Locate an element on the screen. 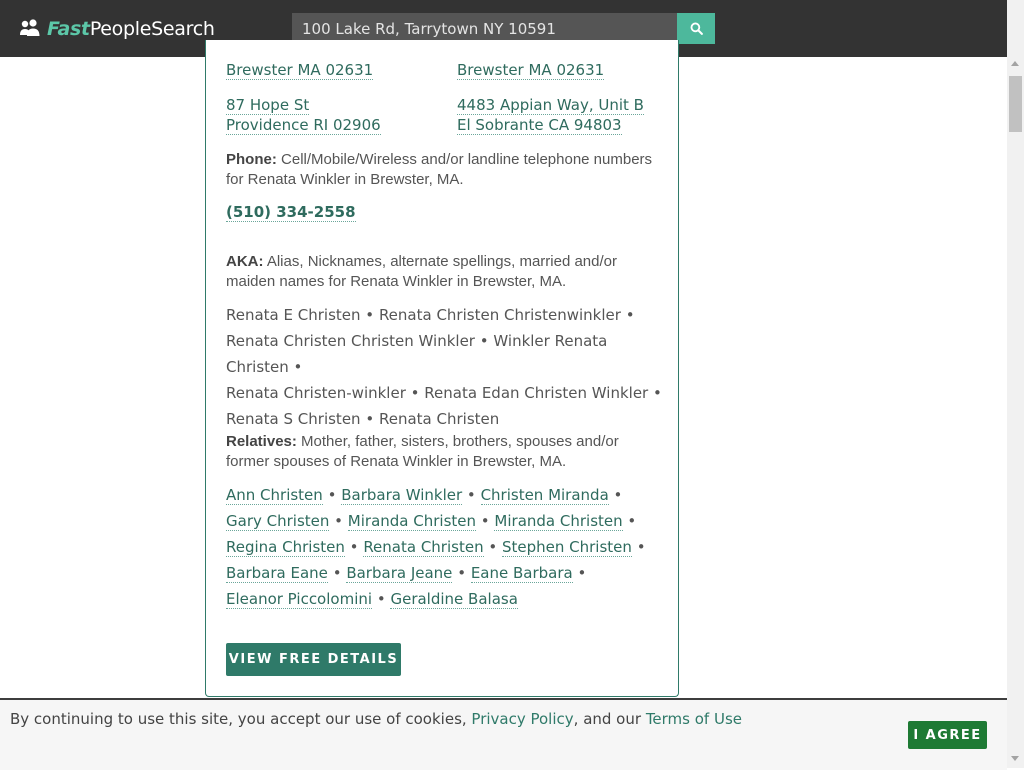 This screenshot has height=770, width=1024. phone-number-link: (510) 334-2558 is located at coordinates (291, 212).